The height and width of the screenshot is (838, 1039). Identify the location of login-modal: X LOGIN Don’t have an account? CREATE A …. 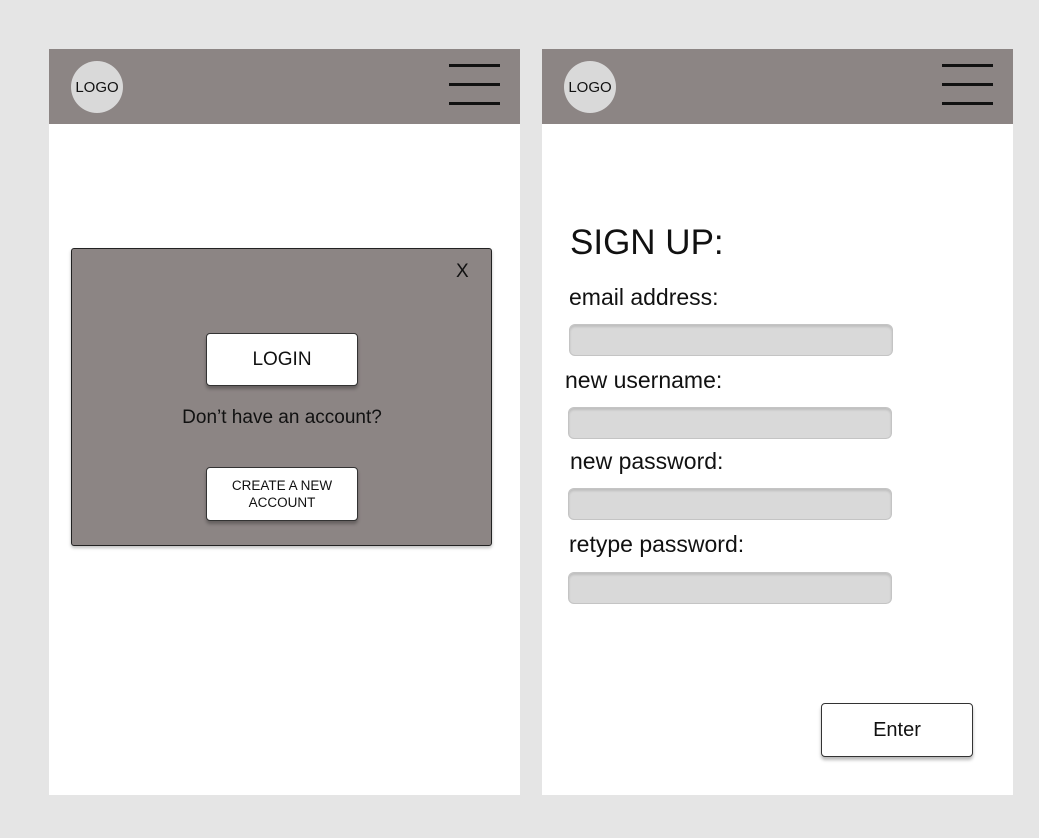
(281, 397).